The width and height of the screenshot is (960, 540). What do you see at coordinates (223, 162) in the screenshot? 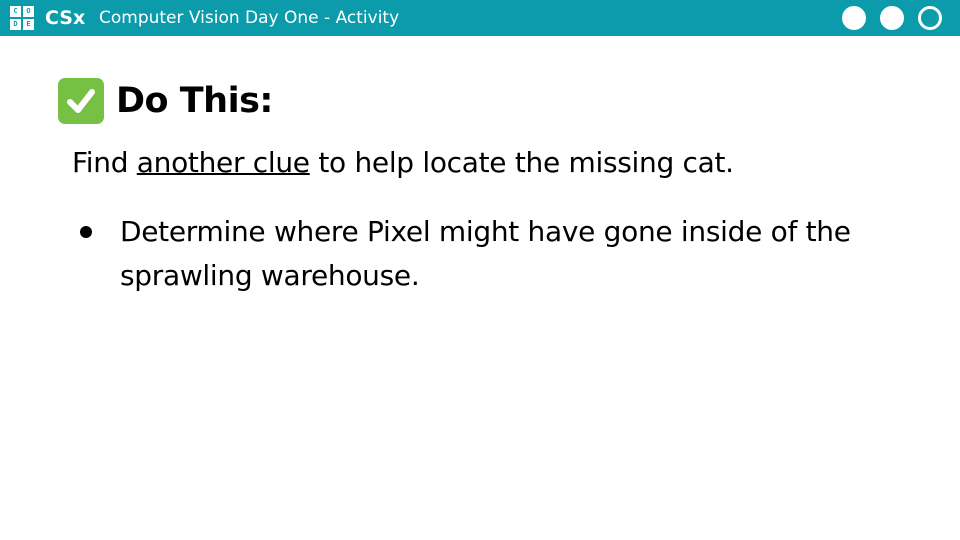
I see `underlined-phrase: another clue` at bounding box center [223, 162].